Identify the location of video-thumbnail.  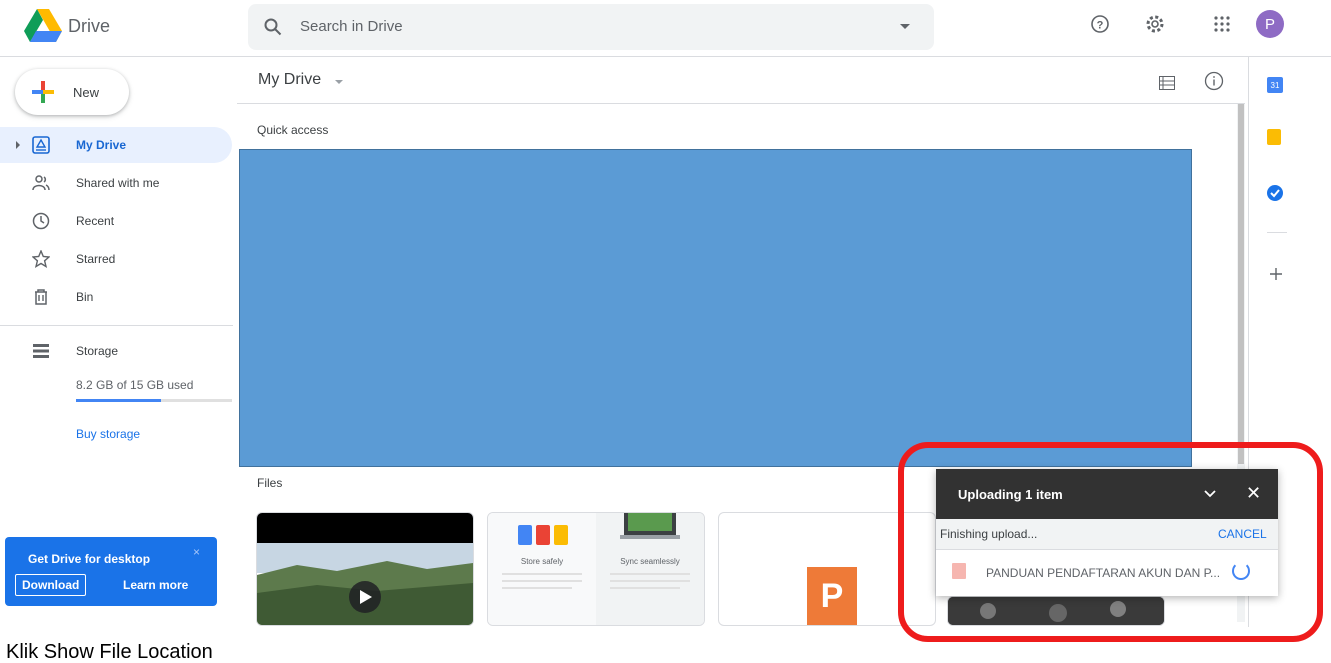
(365, 569).